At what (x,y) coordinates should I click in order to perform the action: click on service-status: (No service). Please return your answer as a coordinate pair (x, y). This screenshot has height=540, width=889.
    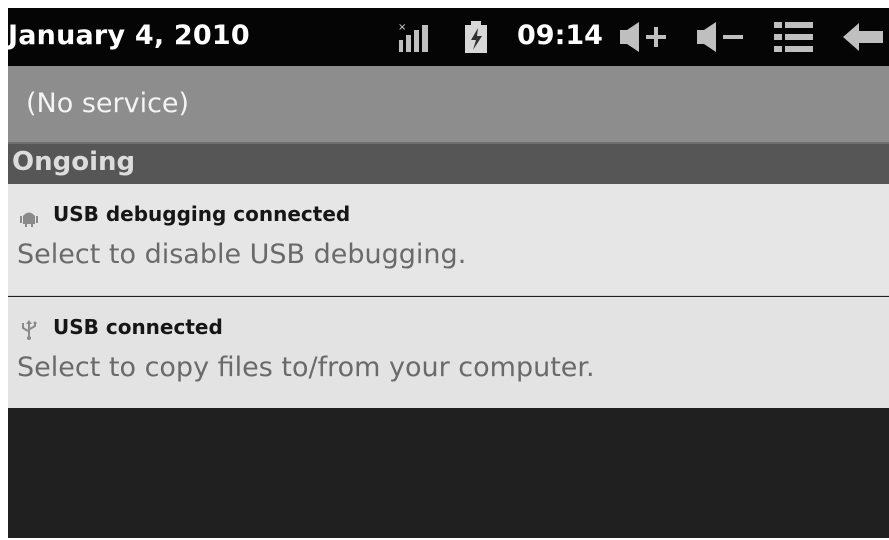
    Looking at the image, I should click on (108, 103).